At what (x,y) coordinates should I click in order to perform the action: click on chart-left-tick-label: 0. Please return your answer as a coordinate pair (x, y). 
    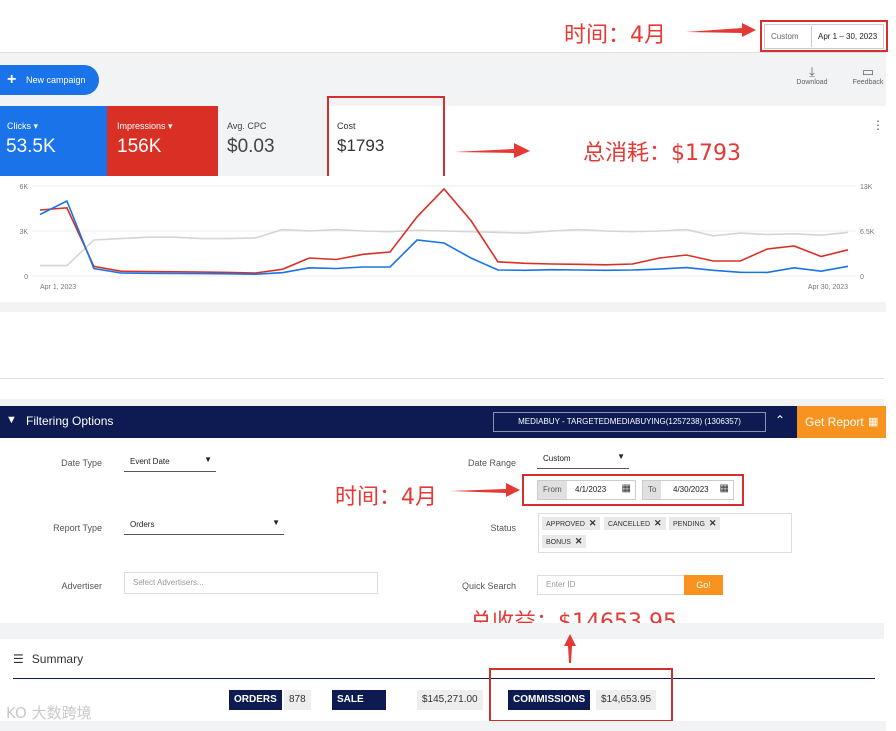
    Looking at the image, I should click on (26, 277).